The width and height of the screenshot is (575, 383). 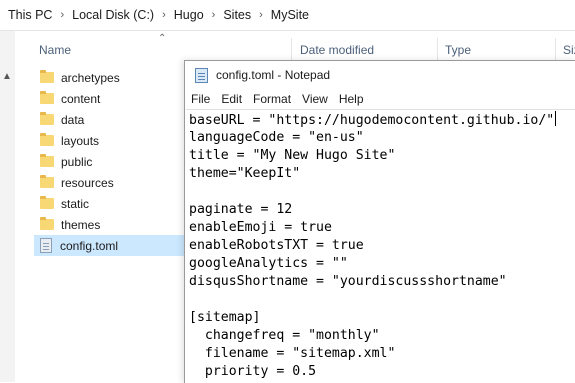 What do you see at coordinates (55, 50) in the screenshot?
I see `column-name: Name` at bounding box center [55, 50].